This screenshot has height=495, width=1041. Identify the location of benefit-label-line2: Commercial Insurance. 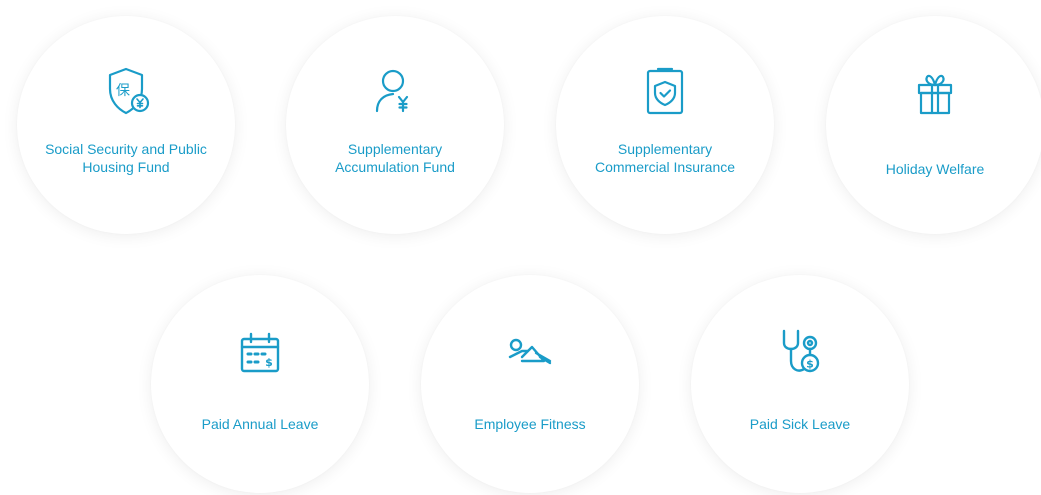
(665, 167).